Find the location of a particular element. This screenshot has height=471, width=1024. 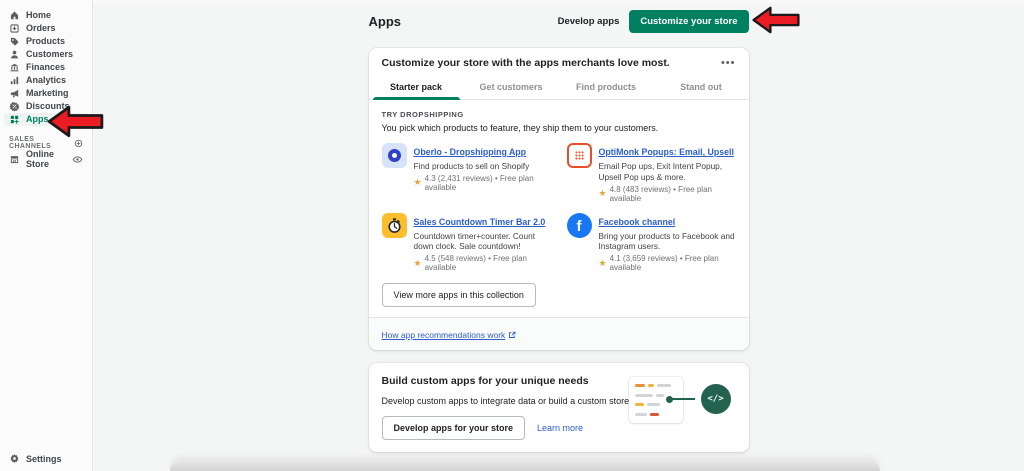

sidebar-nav-item: Products is located at coordinates (46, 41).